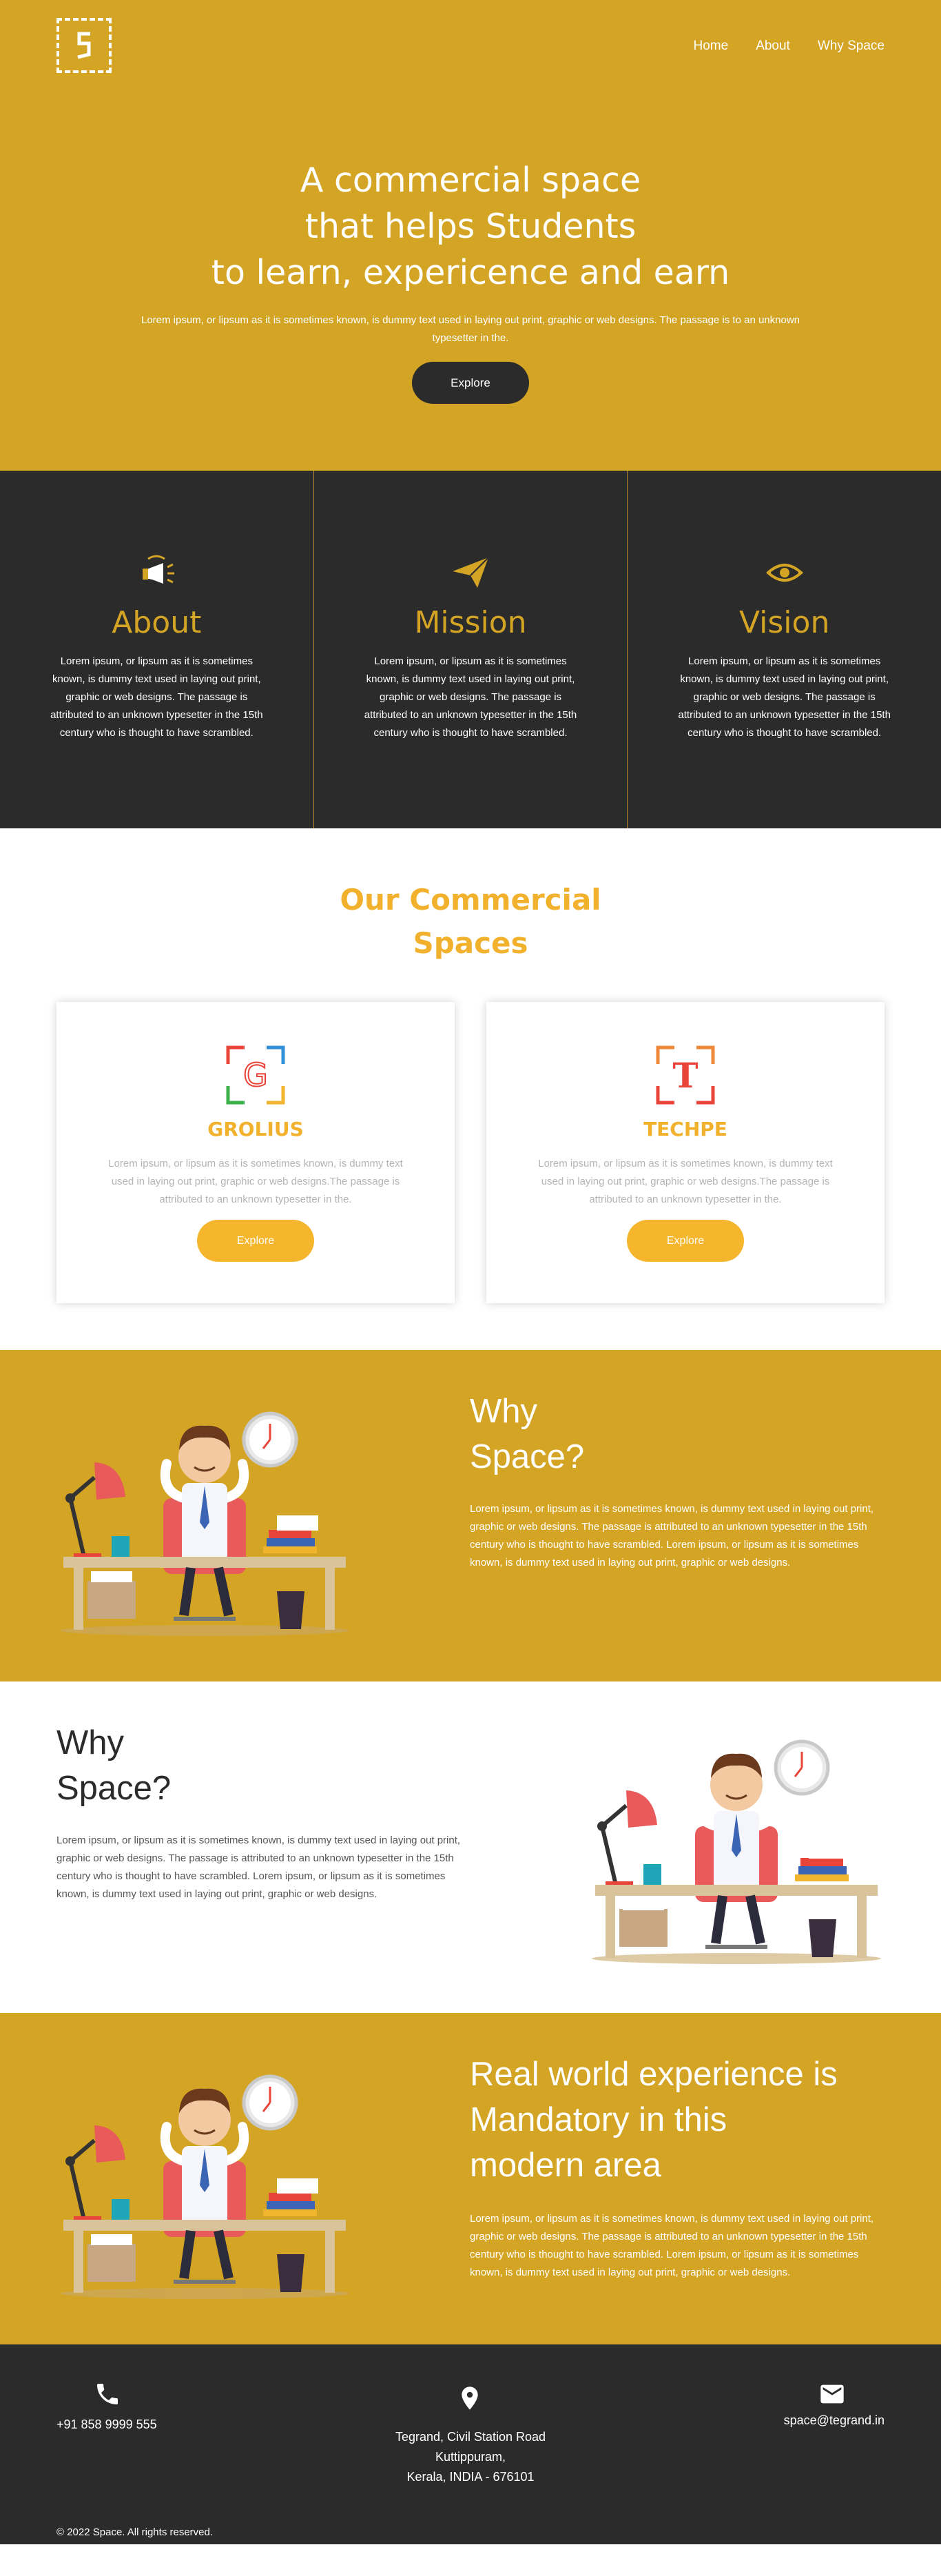 This screenshot has height=2576, width=941. I want to click on grolius-logo-icon: G, so click(256, 1075).